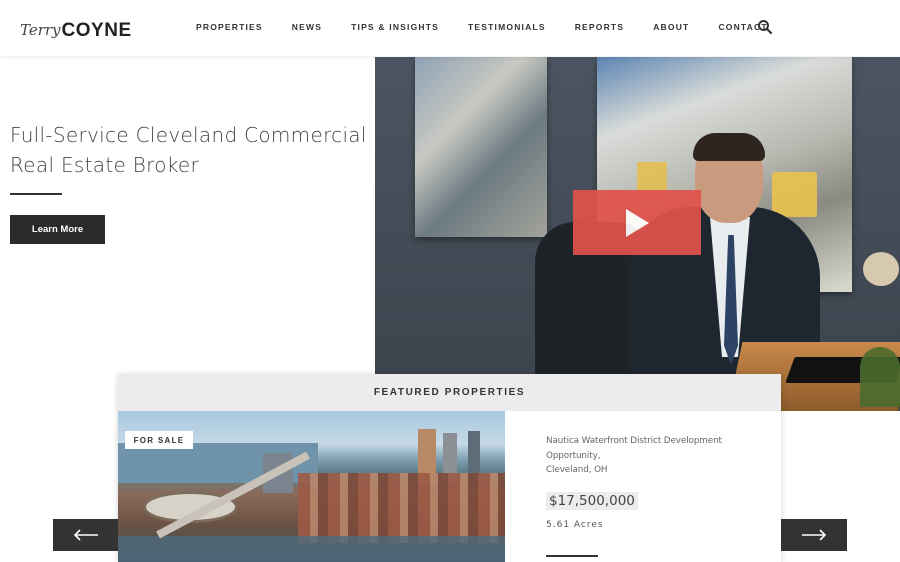 The width and height of the screenshot is (900, 562). Describe the element at coordinates (307, 27) in the screenshot. I see `nav-news: NEWS` at that location.